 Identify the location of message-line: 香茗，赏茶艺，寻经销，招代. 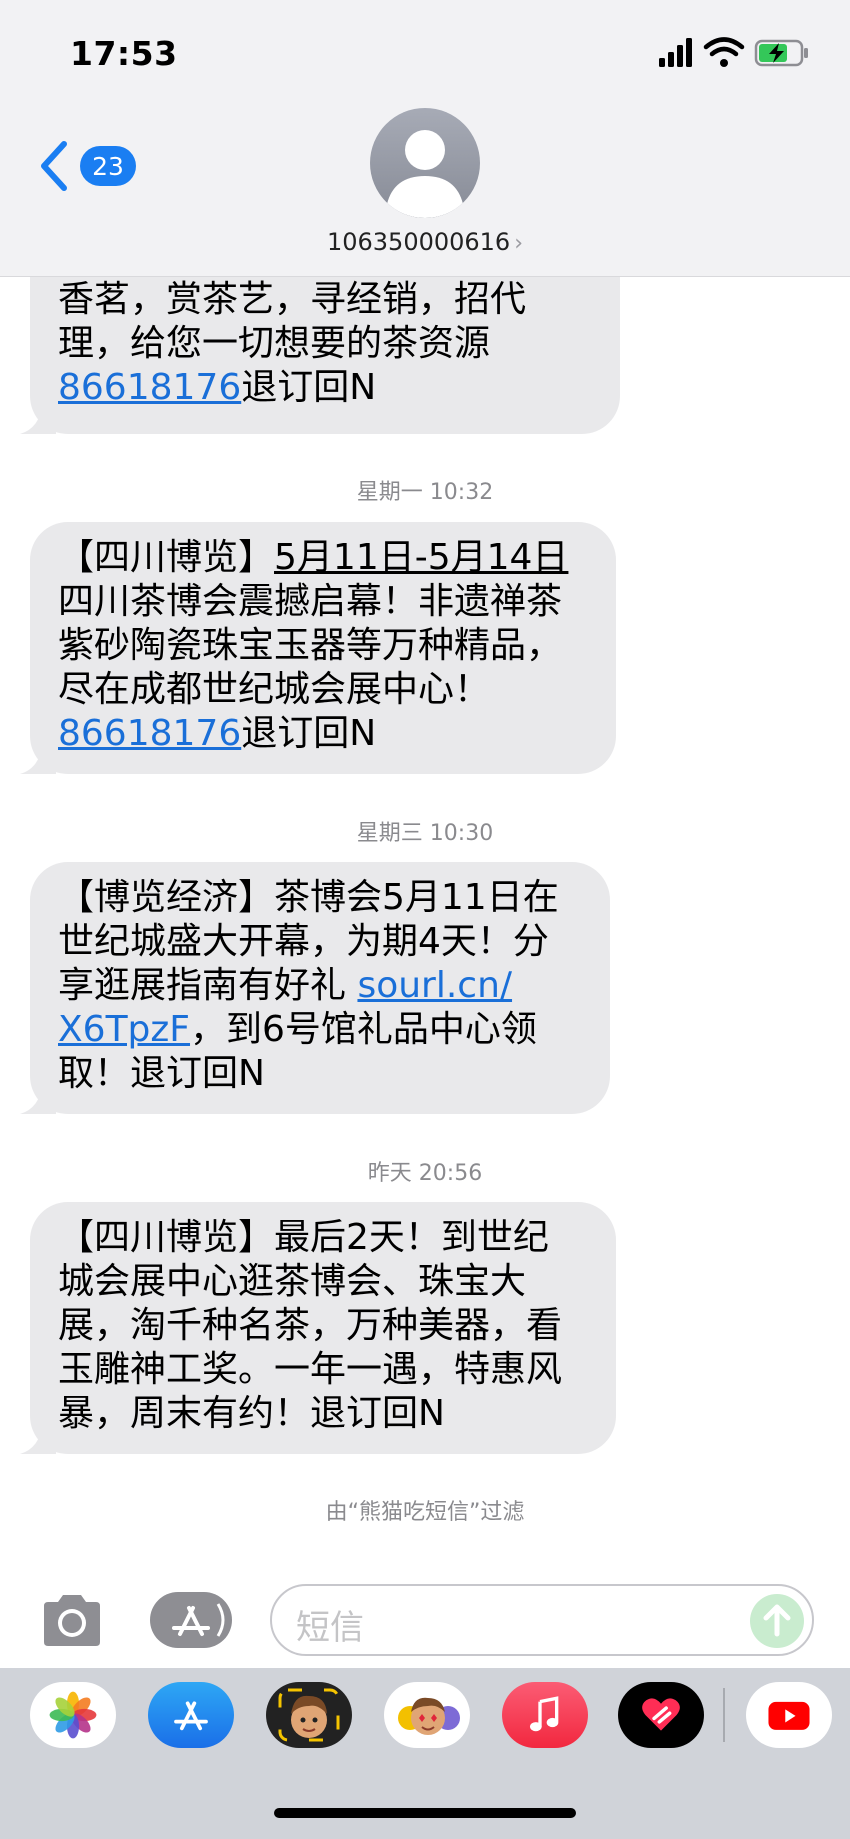
(292, 299).